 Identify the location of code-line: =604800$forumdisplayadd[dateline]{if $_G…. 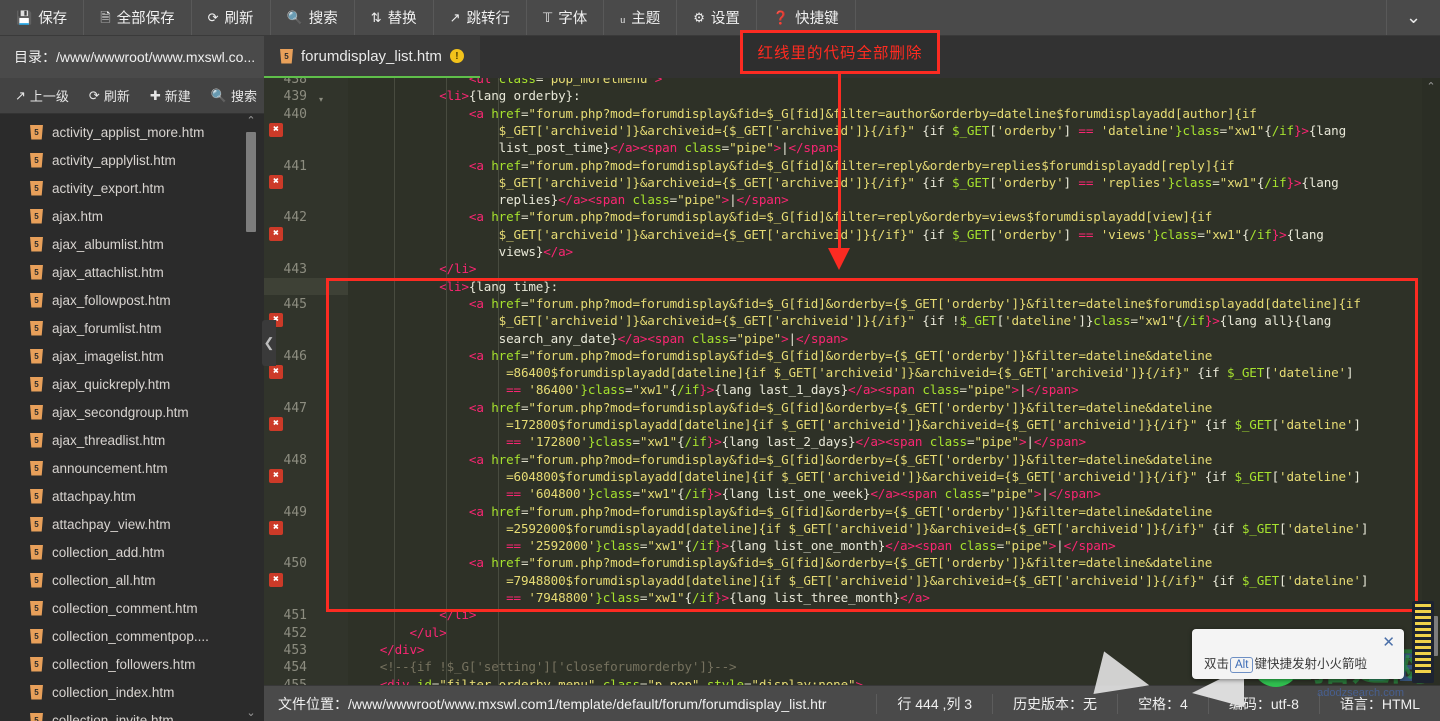
(855, 476).